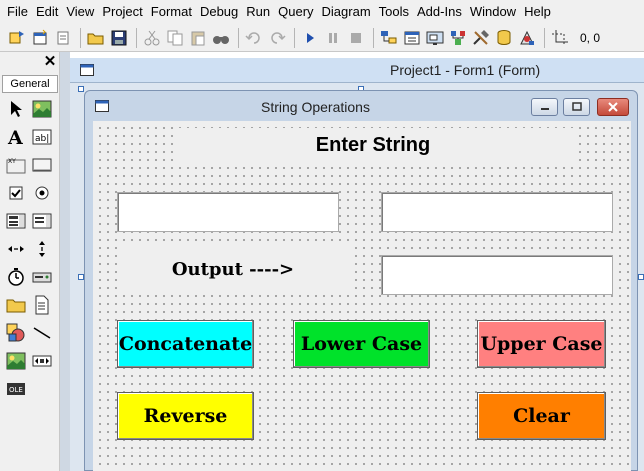 This screenshot has height=471, width=644. Describe the element at coordinates (198, 38) in the screenshot. I see `paste-icon` at that location.